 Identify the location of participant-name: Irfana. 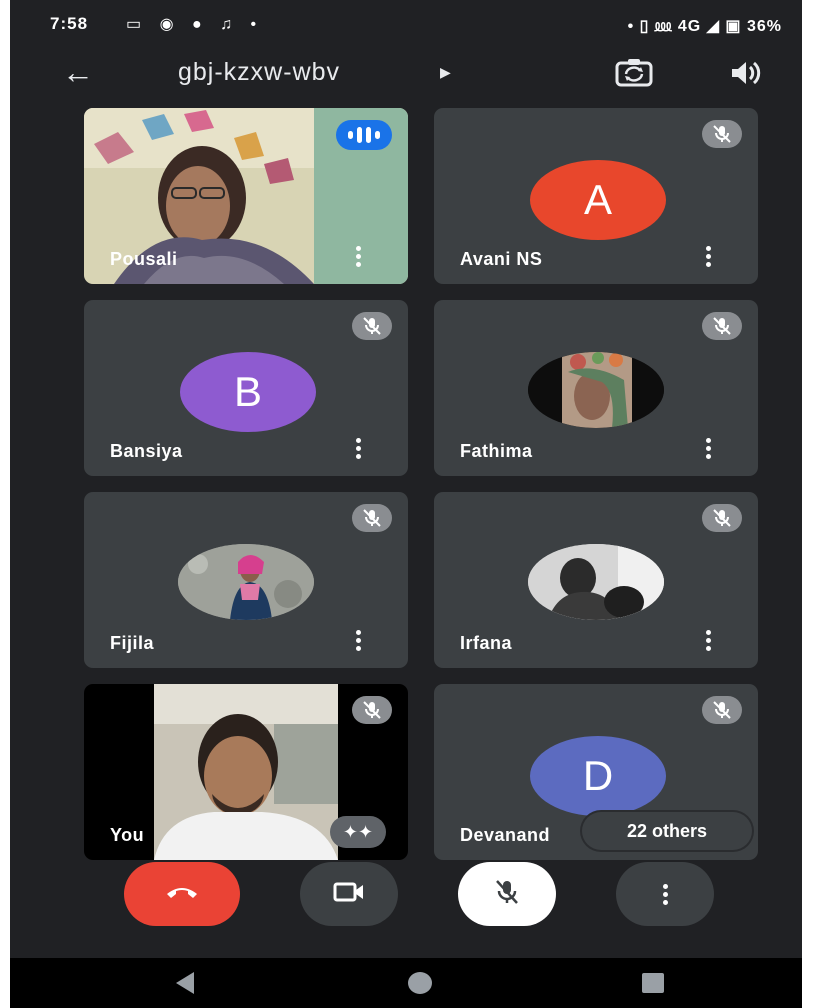
(486, 643).